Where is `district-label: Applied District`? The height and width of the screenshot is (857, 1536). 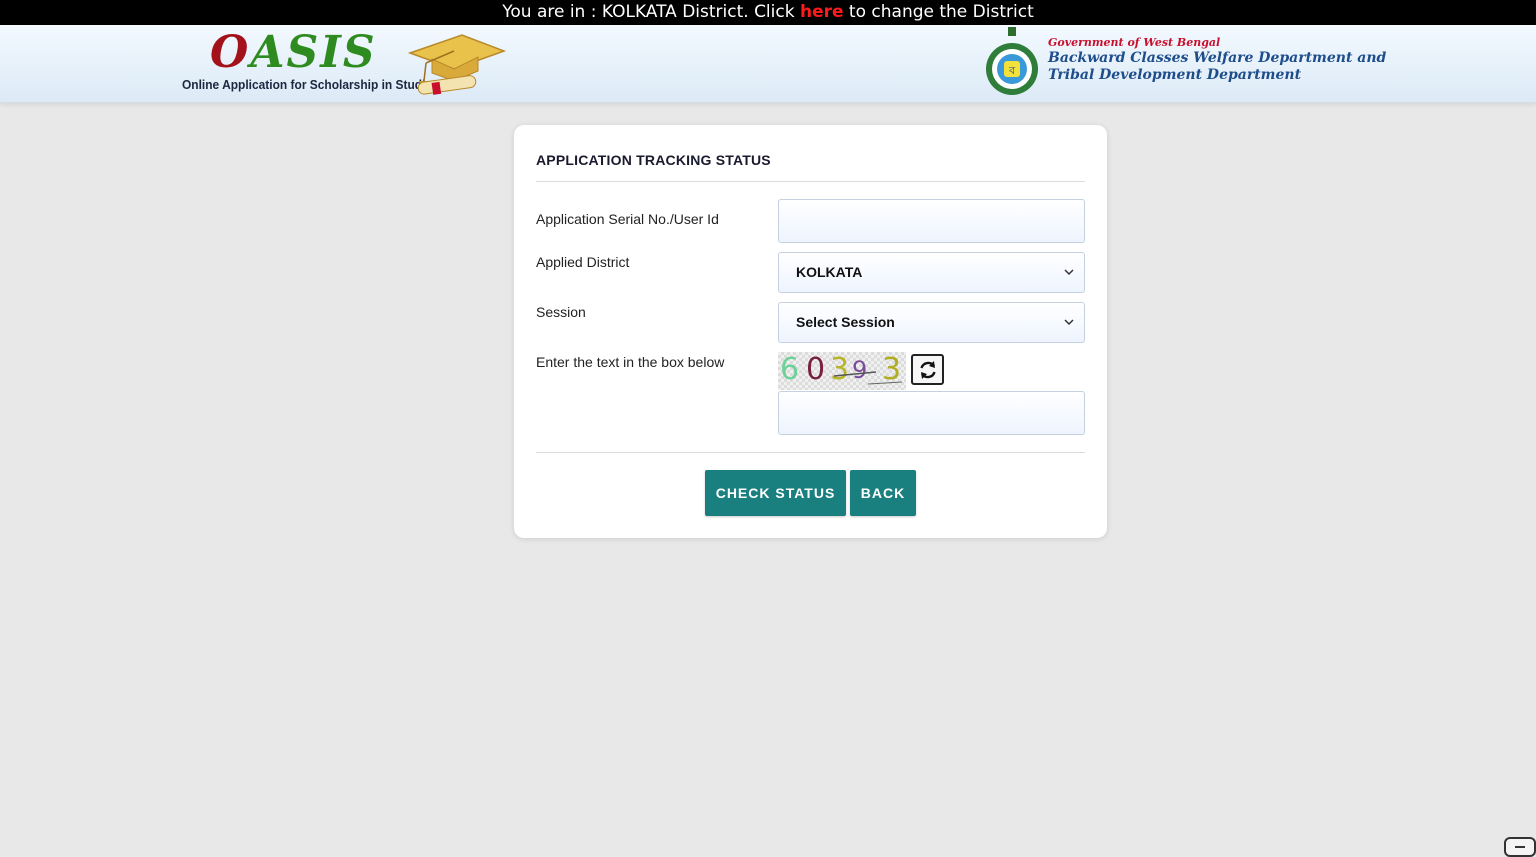 district-label: Applied District is located at coordinates (583, 262).